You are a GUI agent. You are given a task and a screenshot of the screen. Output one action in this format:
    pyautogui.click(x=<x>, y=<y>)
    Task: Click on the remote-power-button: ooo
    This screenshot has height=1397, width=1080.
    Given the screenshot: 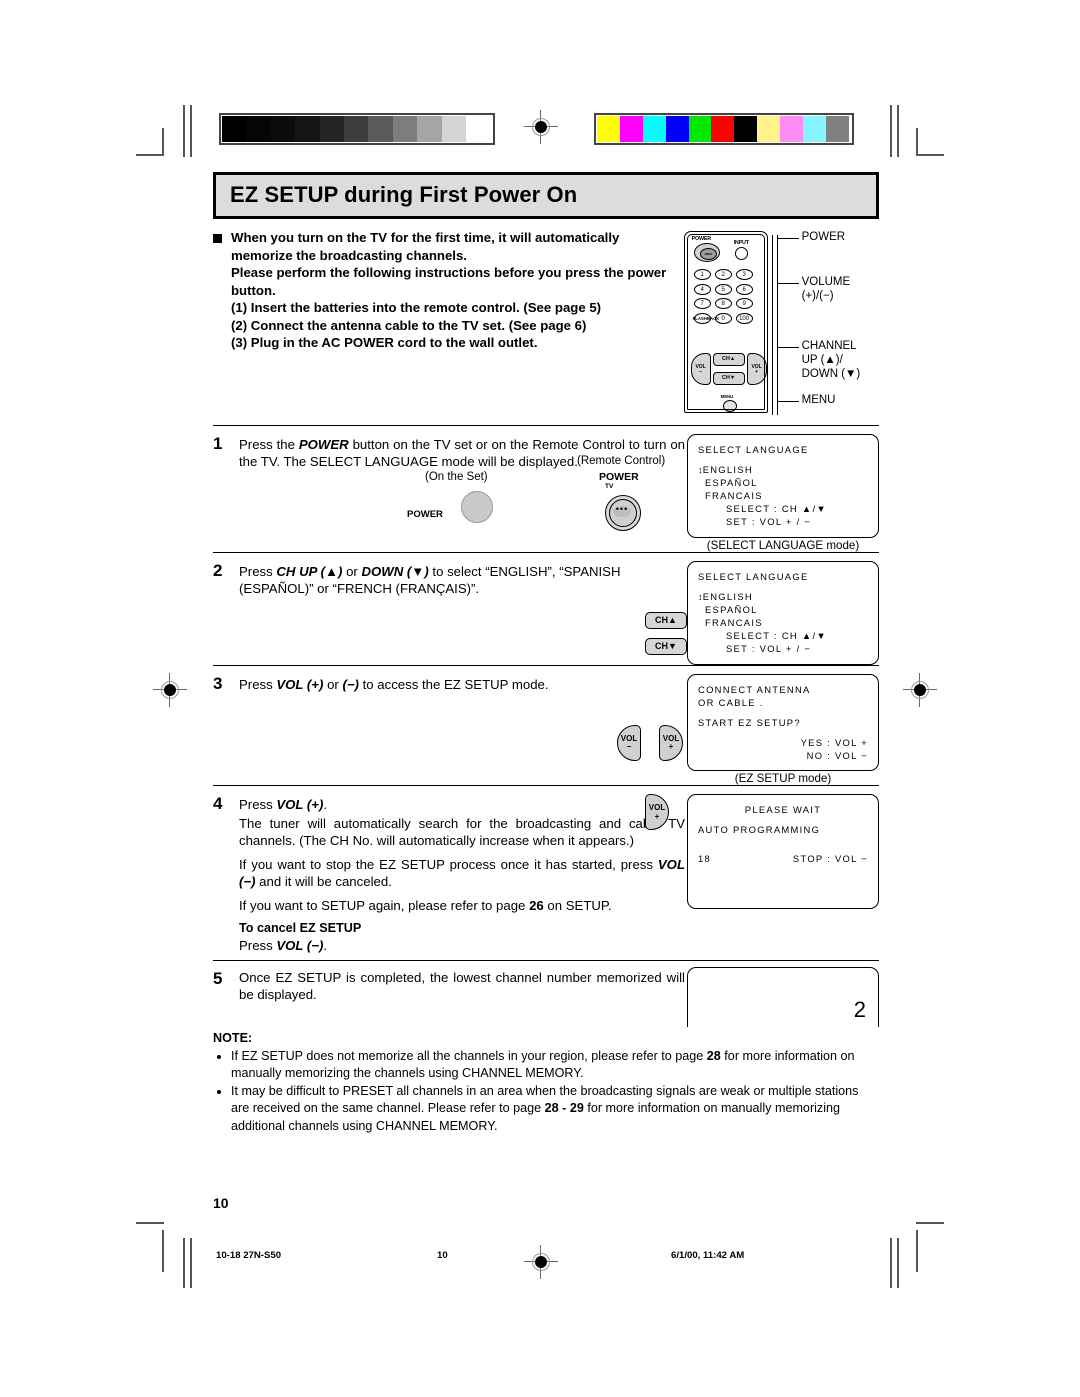 What is the action you would take?
    pyautogui.click(x=706, y=252)
    